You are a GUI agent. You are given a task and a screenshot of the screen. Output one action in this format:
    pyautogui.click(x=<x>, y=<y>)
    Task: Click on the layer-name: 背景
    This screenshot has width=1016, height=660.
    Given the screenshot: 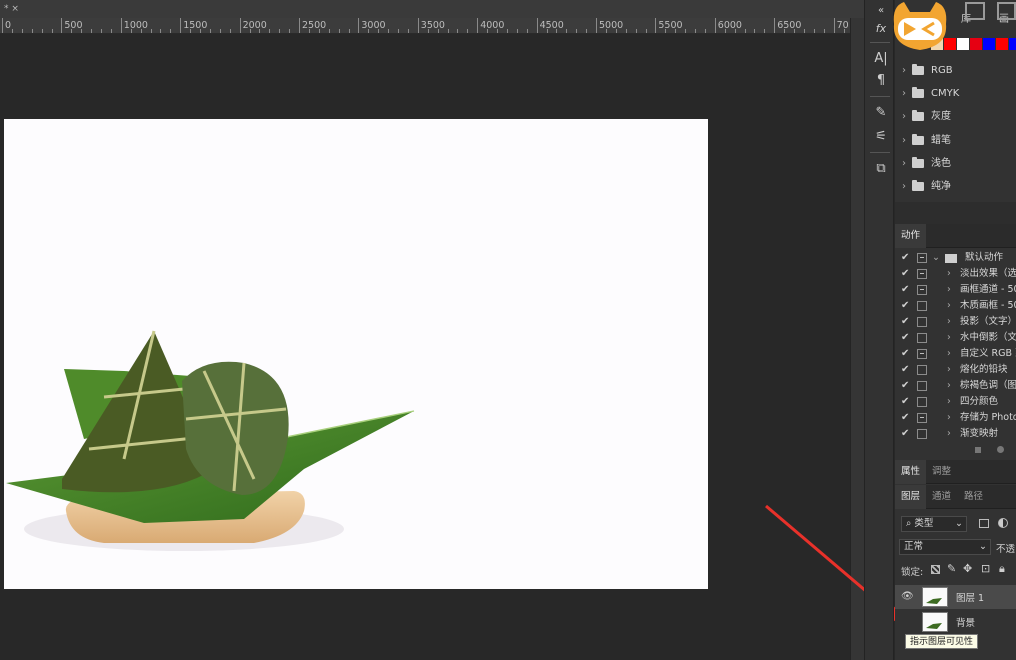 What is the action you would take?
    pyautogui.click(x=965, y=622)
    